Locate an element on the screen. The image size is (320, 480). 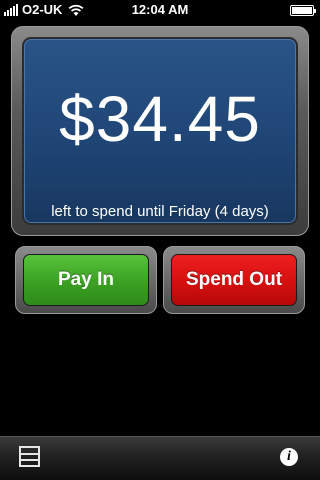
info-icon: i is located at coordinates (289, 457).